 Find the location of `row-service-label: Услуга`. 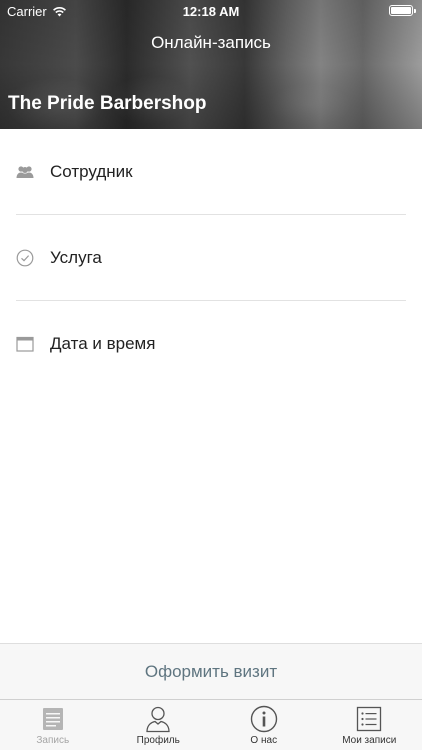

row-service-label: Услуга is located at coordinates (76, 257).